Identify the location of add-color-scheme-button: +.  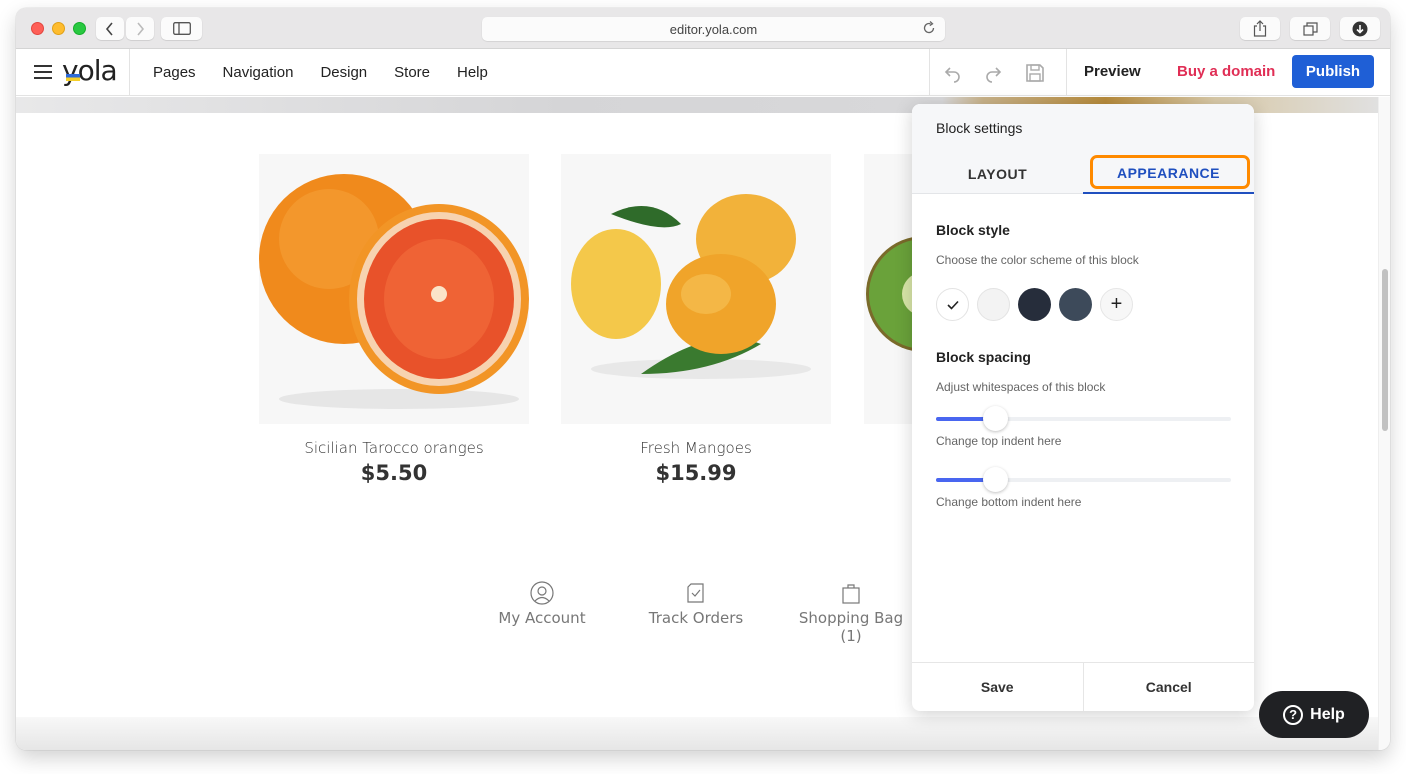
(1116, 304).